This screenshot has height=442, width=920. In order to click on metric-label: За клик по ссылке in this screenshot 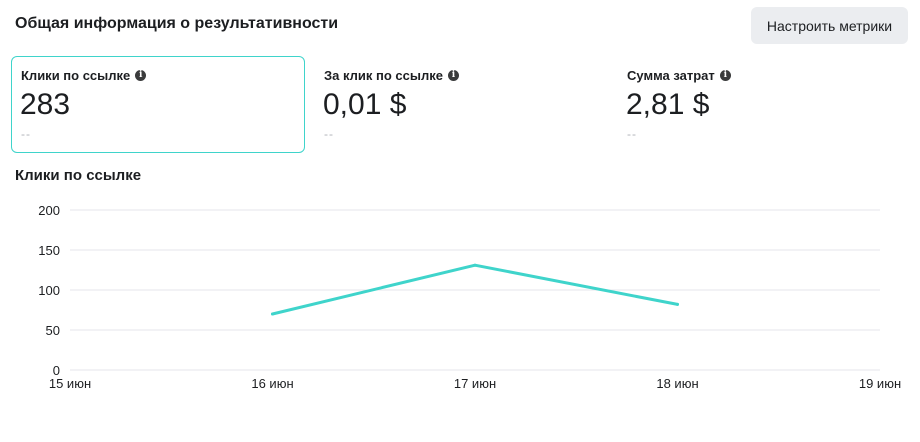, I will do `click(383, 75)`.